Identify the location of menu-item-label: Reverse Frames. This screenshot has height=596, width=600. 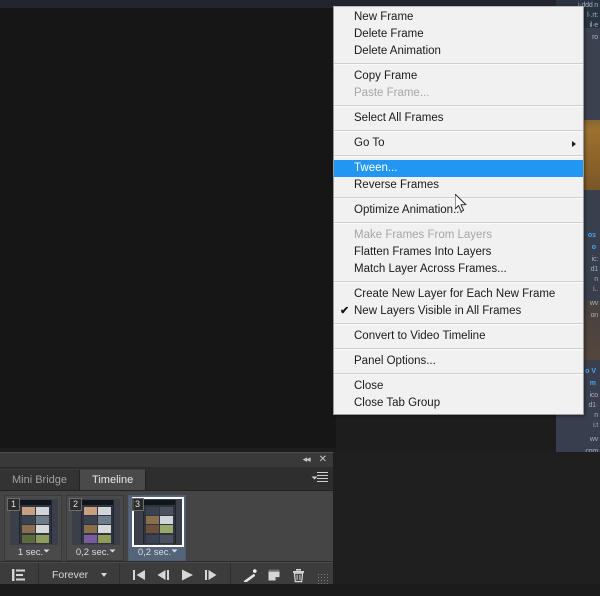
(396, 185).